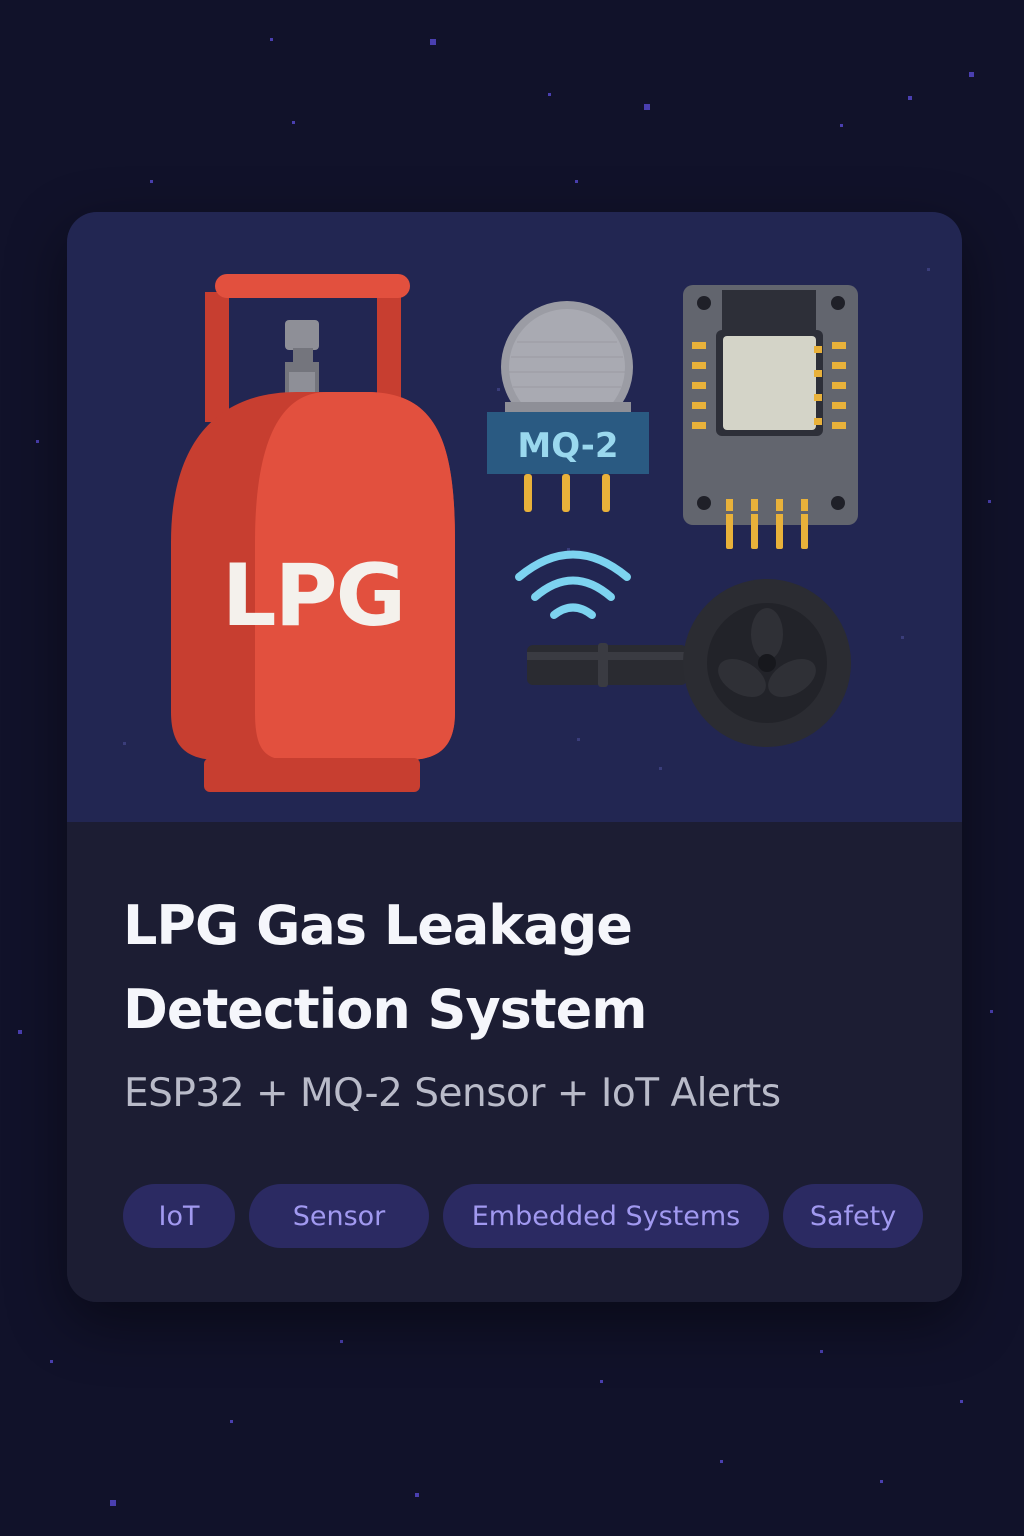 Image resolution: width=1024 pixels, height=1536 pixels. Describe the element at coordinates (339, 1216) in the screenshot. I see `tag-sensor: Sensor` at that location.